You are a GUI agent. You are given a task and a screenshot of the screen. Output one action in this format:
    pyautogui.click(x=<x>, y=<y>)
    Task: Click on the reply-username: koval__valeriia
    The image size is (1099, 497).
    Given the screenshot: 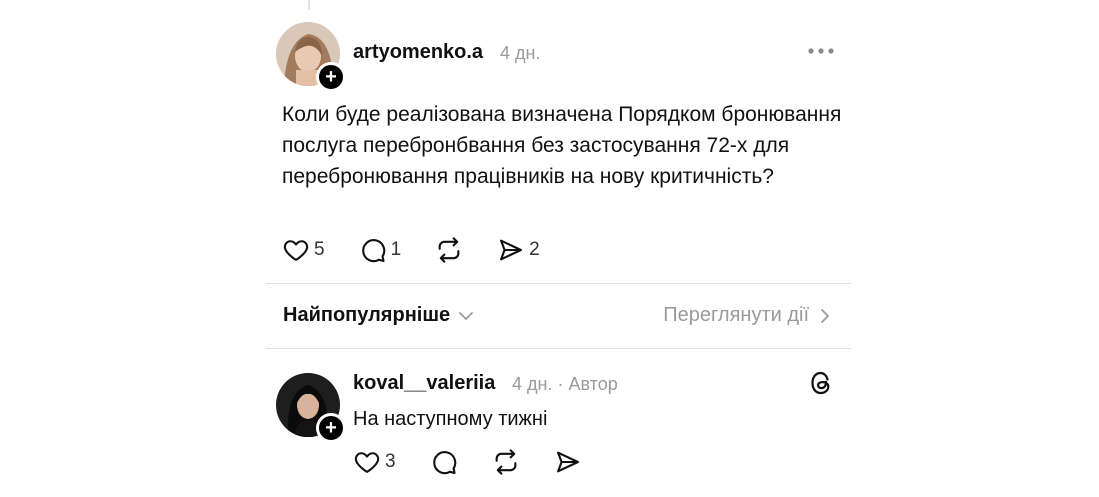 What is the action you would take?
    pyautogui.click(x=424, y=383)
    